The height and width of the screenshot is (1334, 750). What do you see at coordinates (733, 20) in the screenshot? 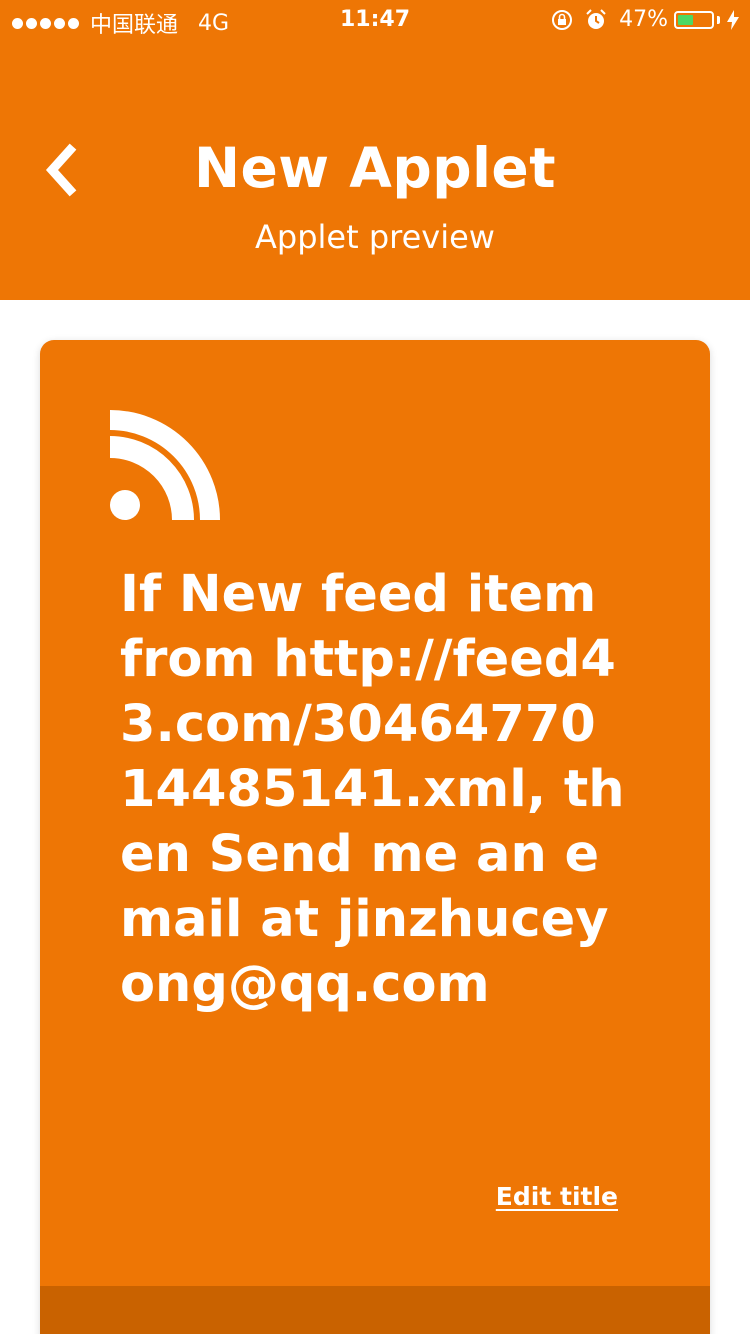
I see `charging-bolt-icon` at bounding box center [733, 20].